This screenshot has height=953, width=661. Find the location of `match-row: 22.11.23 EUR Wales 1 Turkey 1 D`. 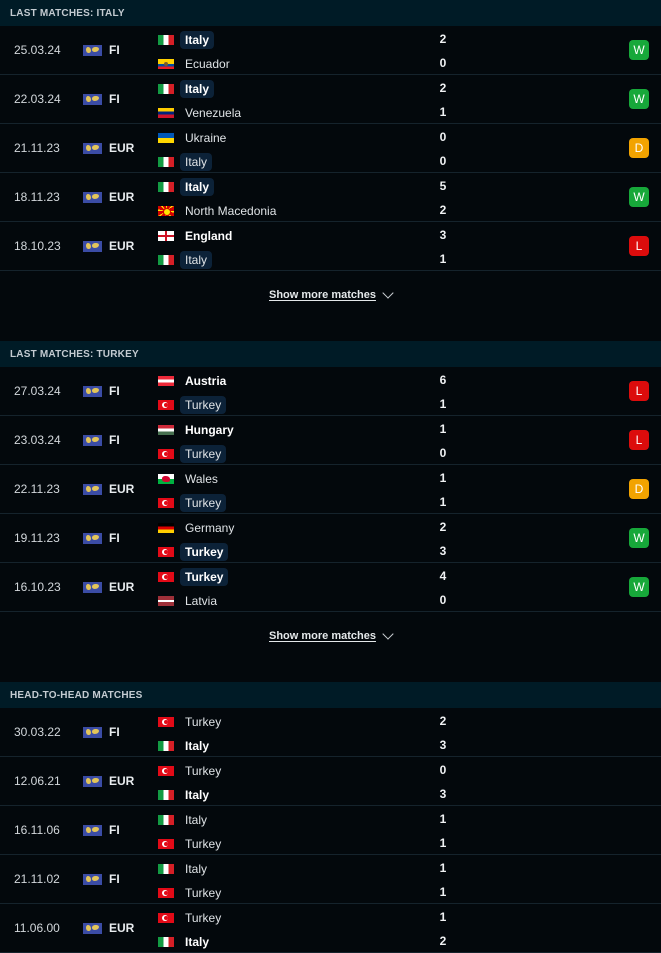

match-row: 22.11.23 EUR Wales 1 Turkey 1 D is located at coordinates (330, 489).